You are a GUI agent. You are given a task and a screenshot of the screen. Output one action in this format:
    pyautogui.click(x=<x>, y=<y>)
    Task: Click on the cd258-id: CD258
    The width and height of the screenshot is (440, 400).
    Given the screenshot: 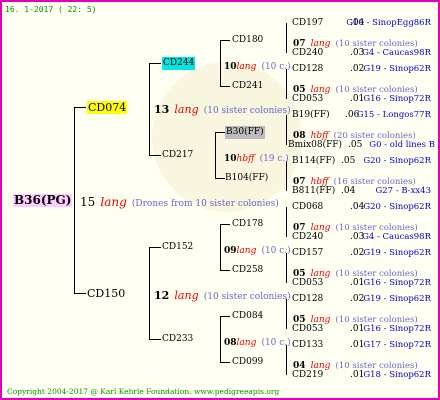 What is the action you would take?
    pyautogui.click(x=247, y=270)
    